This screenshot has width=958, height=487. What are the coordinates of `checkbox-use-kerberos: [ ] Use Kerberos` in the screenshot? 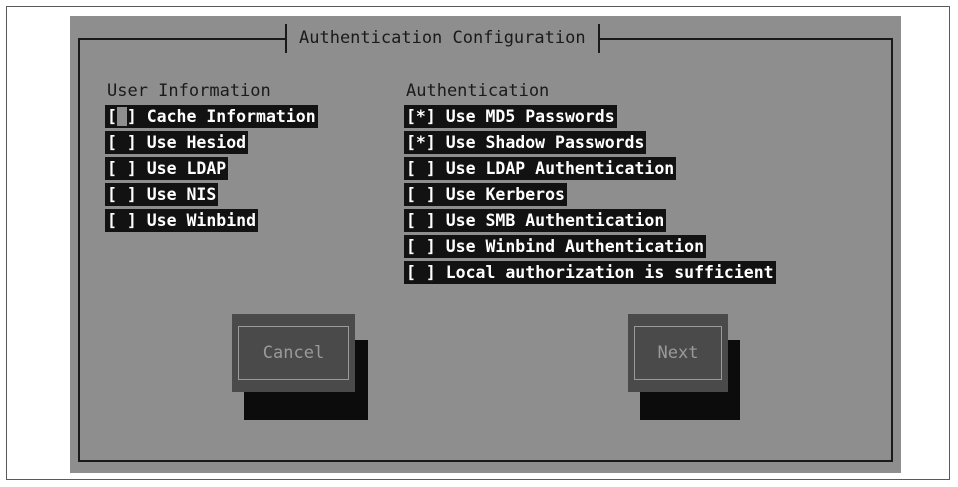 It's located at (485, 194).